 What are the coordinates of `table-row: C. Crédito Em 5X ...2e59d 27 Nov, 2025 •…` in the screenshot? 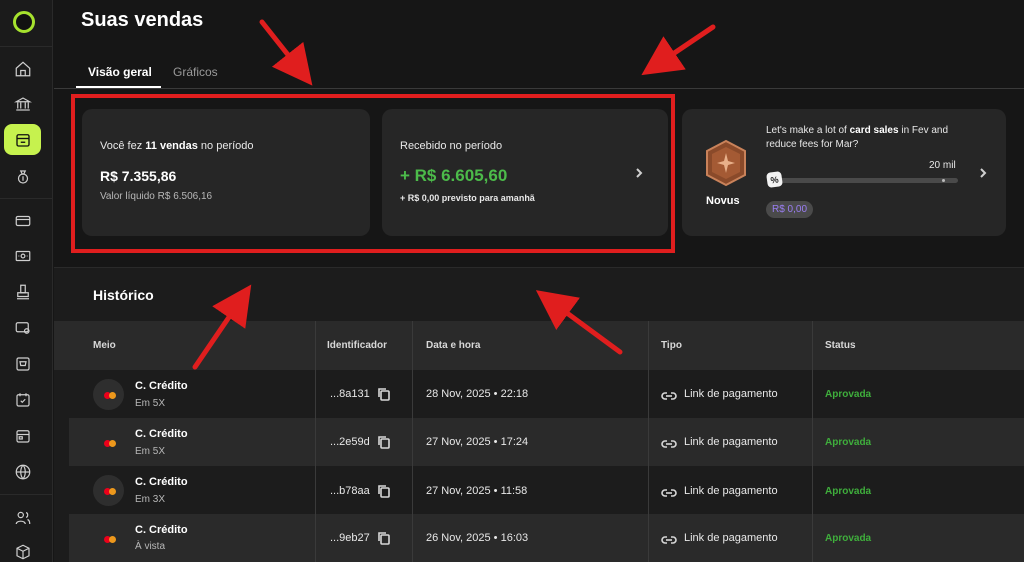 It's located at (546, 442).